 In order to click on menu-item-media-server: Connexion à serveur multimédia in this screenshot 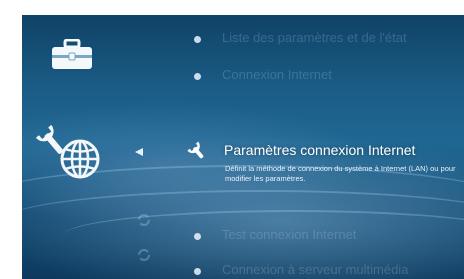, I will do `click(243, 270)`.